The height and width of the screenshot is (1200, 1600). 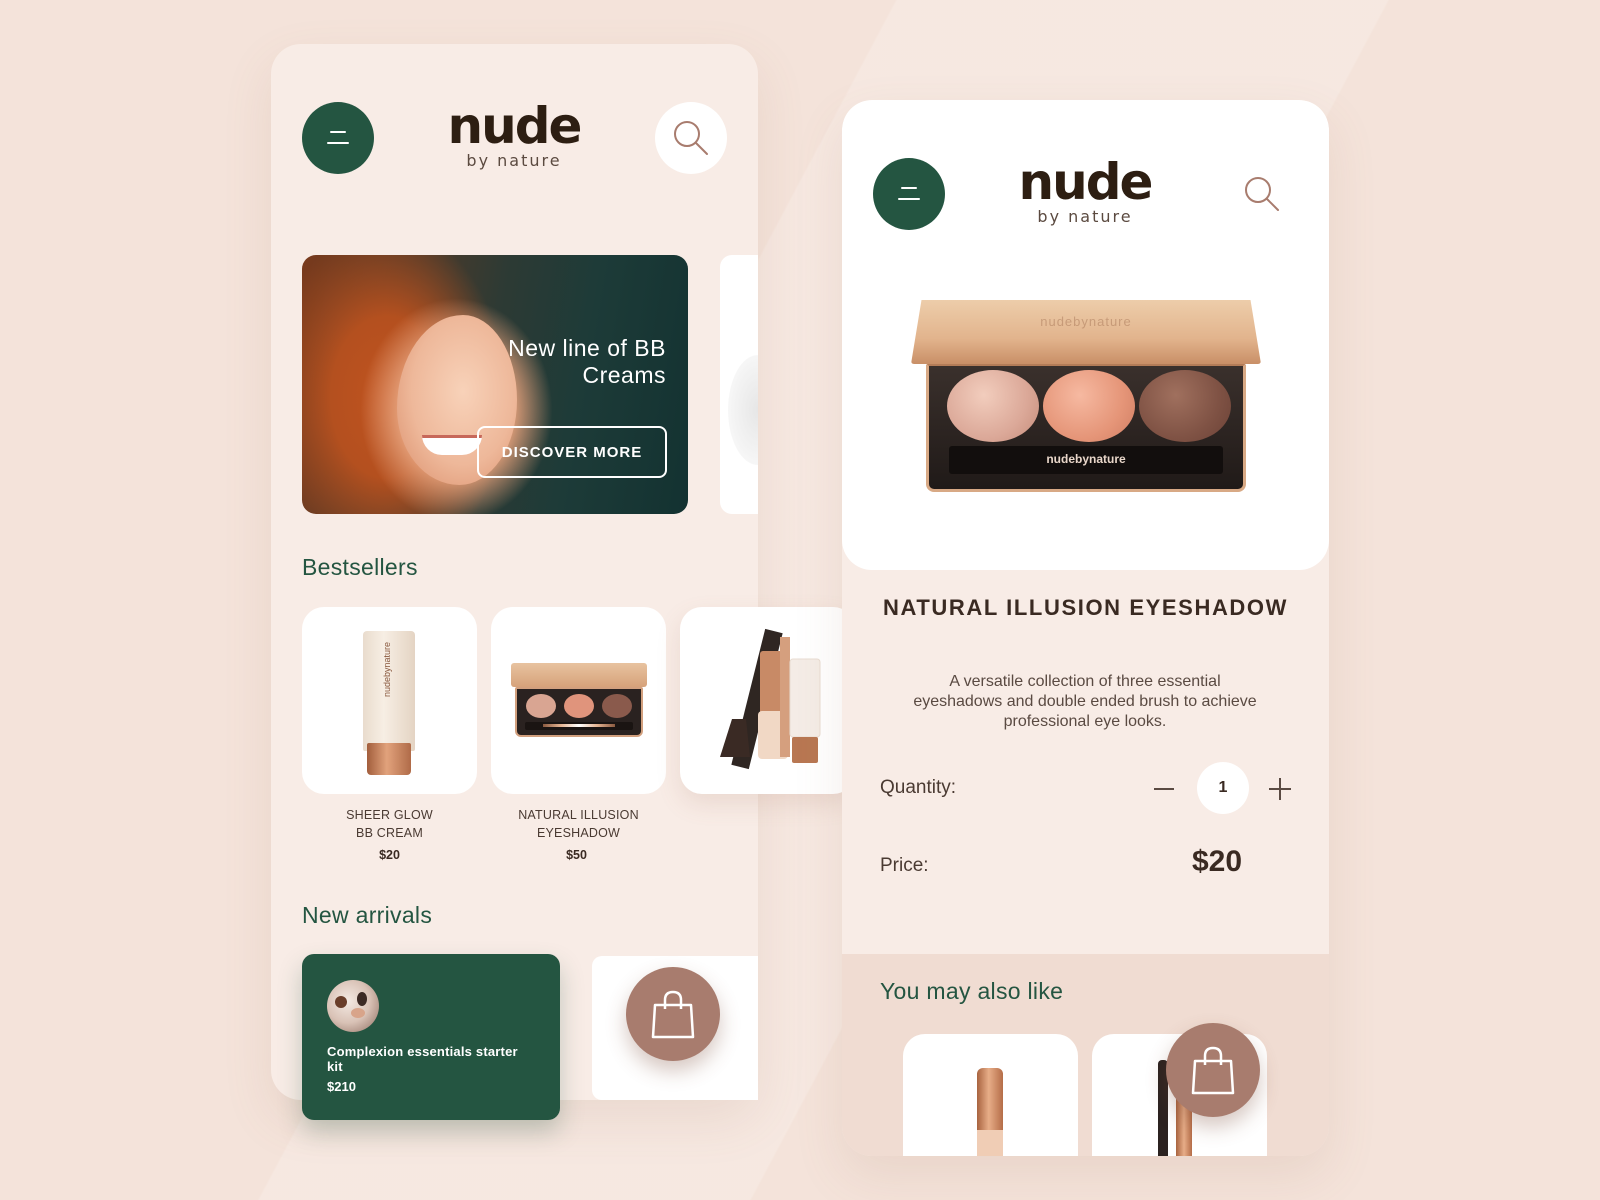 I want to click on product-title: NATURAL ILLUSION EYESHADOW, so click(x=1085, y=607).